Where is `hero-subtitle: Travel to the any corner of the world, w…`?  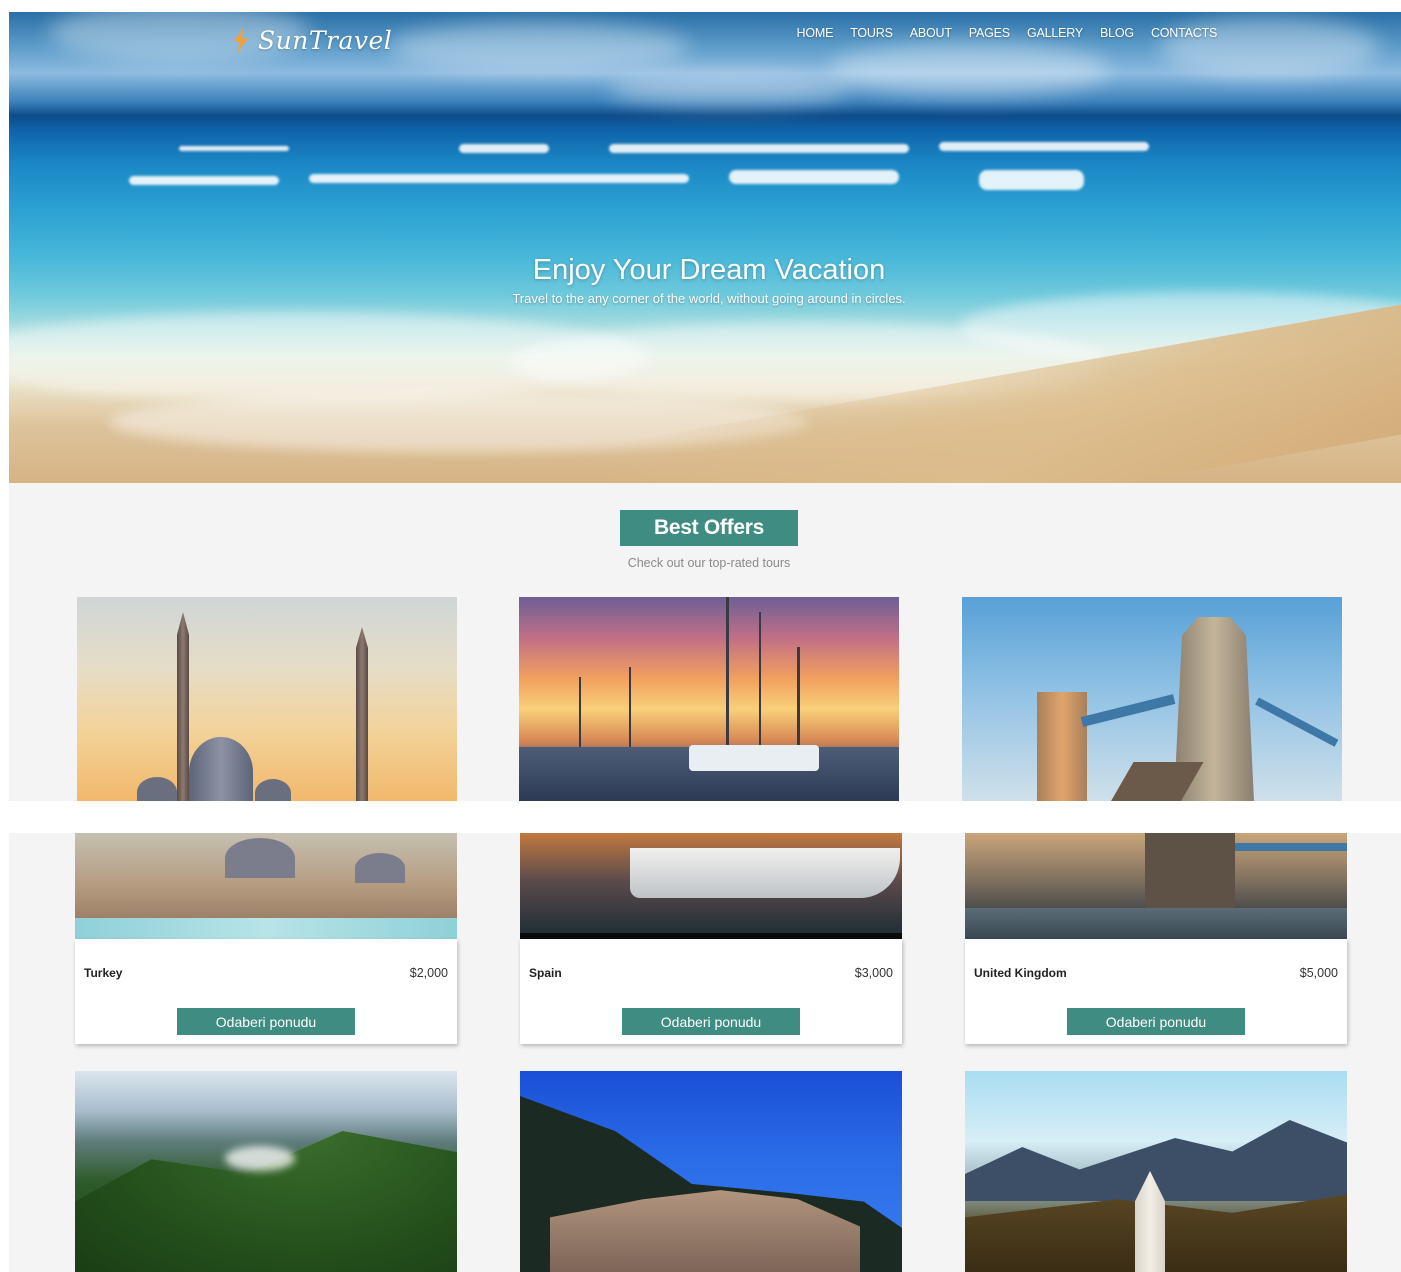
hero-subtitle: Travel to the any corner of the world, w… is located at coordinates (709, 298).